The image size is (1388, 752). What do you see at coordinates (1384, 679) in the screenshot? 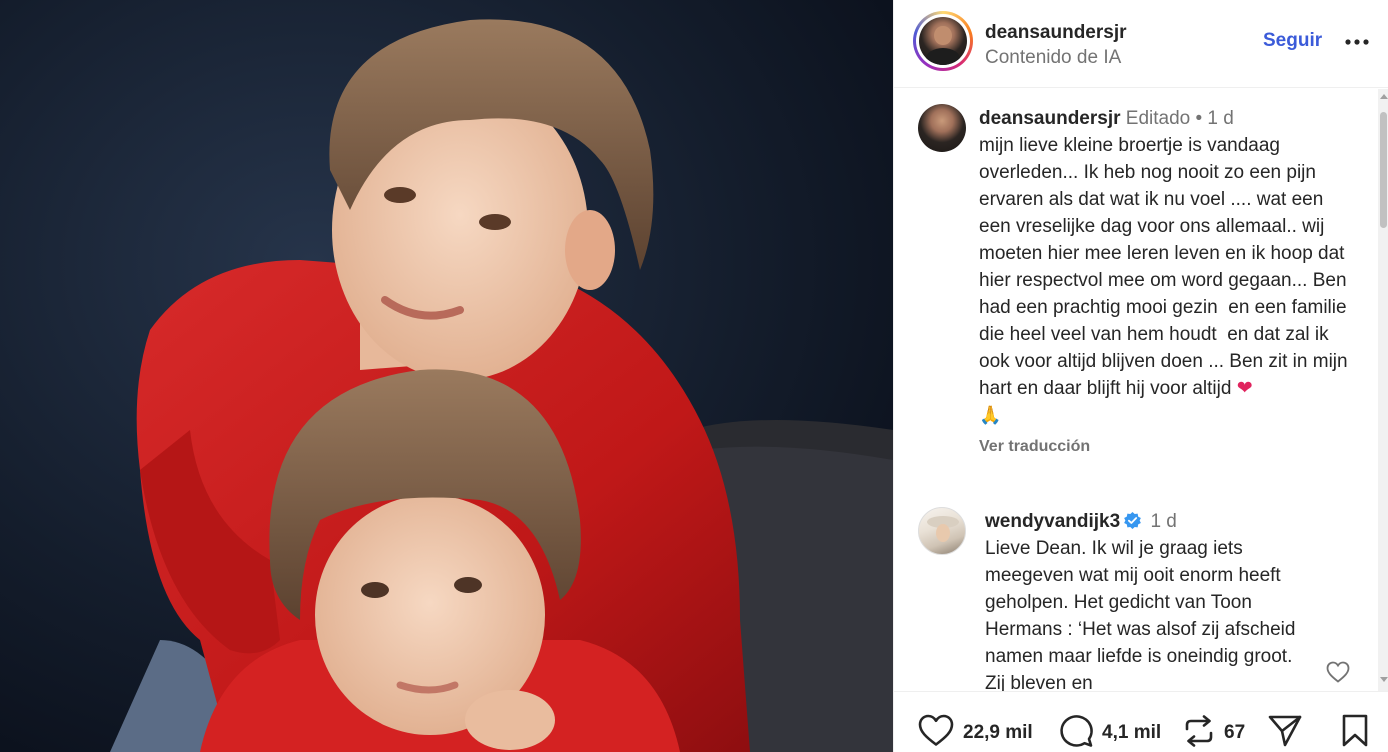
I see `scroll-down-arrow-icon` at bounding box center [1384, 679].